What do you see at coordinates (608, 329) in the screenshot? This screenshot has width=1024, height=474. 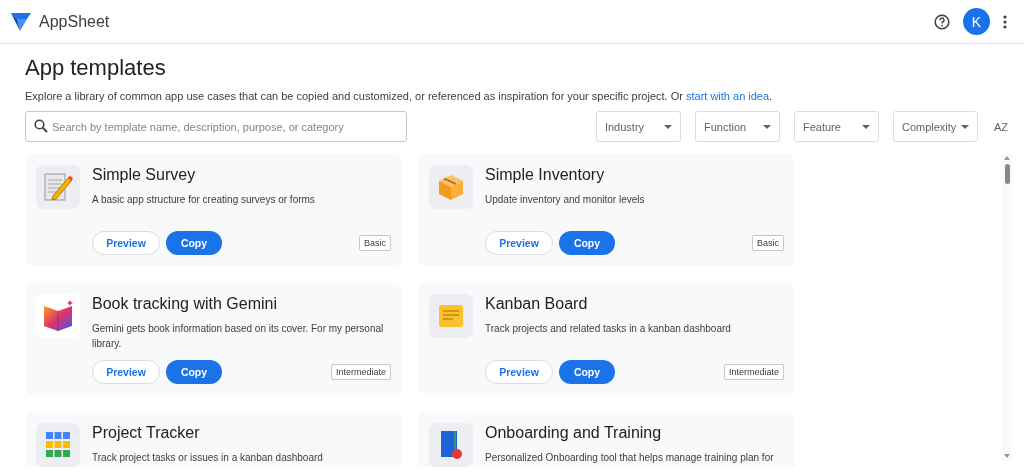 I see `template-description: Track projects and related tasks in a kanban dashboard` at bounding box center [608, 329].